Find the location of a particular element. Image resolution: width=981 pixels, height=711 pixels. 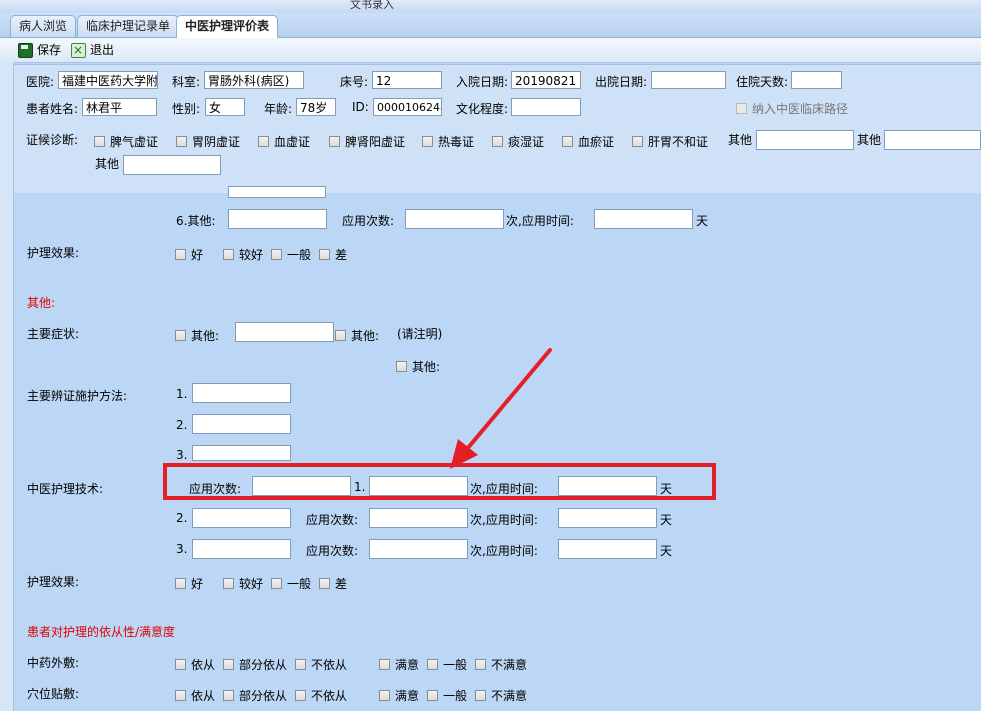

herb-not-comply: 不依从 is located at coordinates (321, 664).